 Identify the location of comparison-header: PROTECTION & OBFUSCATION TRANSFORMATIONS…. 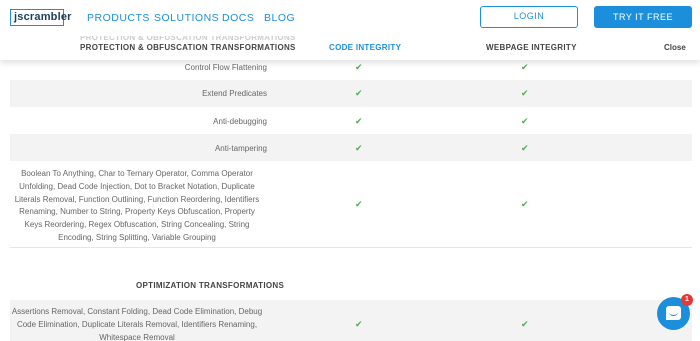
(350, 46).